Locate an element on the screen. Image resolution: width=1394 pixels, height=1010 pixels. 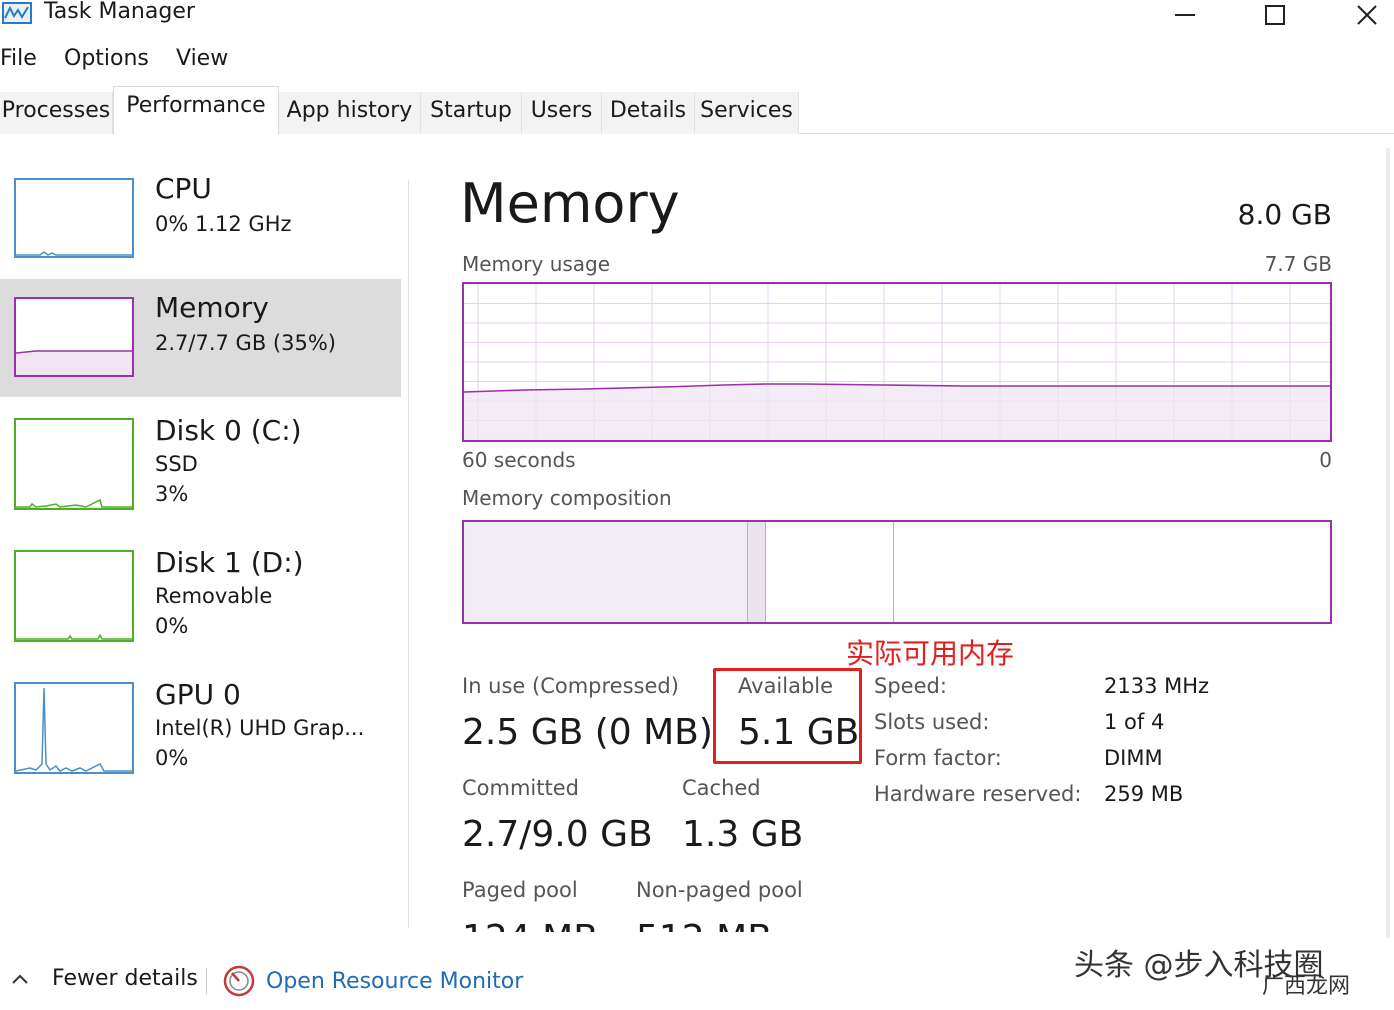
composition-in-use is located at coordinates (606, 572).